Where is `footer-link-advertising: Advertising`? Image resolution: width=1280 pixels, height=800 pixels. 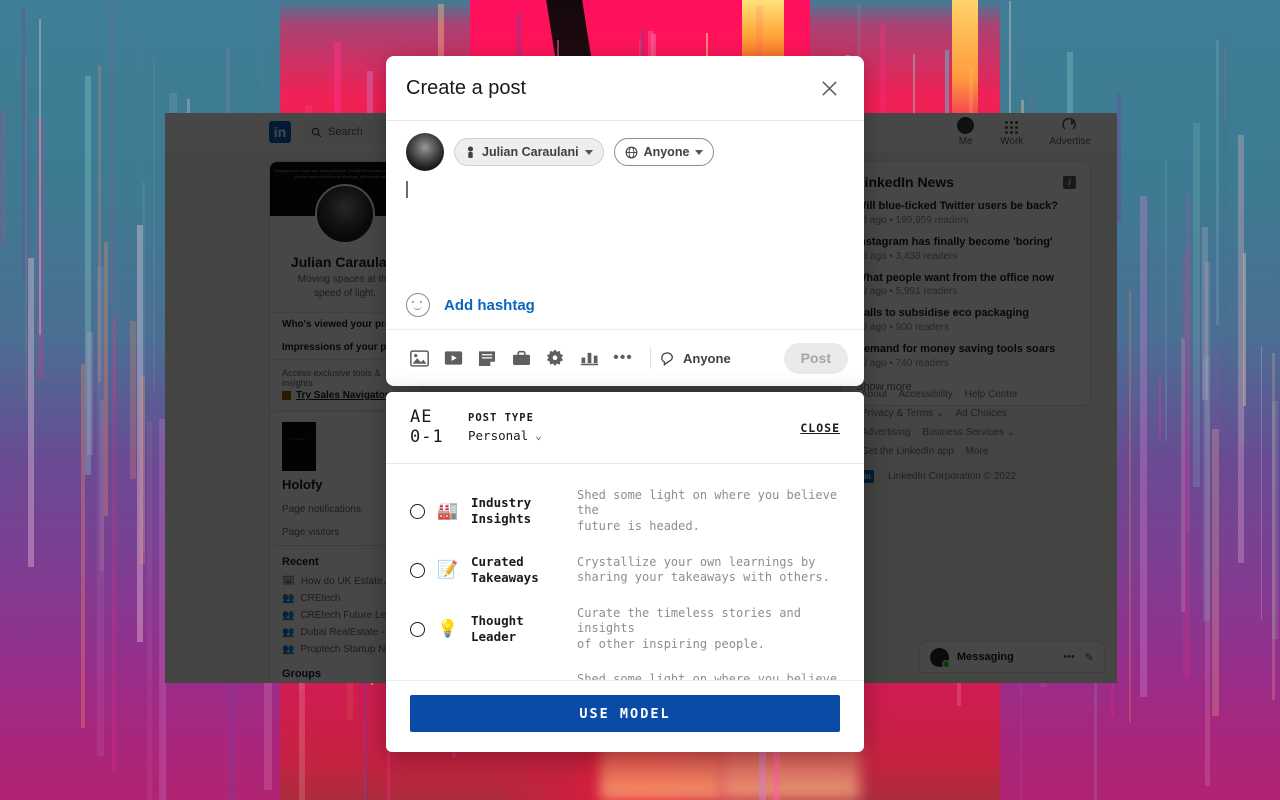
footer-link-advertising: Advertising is located at coordinates (885, 432).